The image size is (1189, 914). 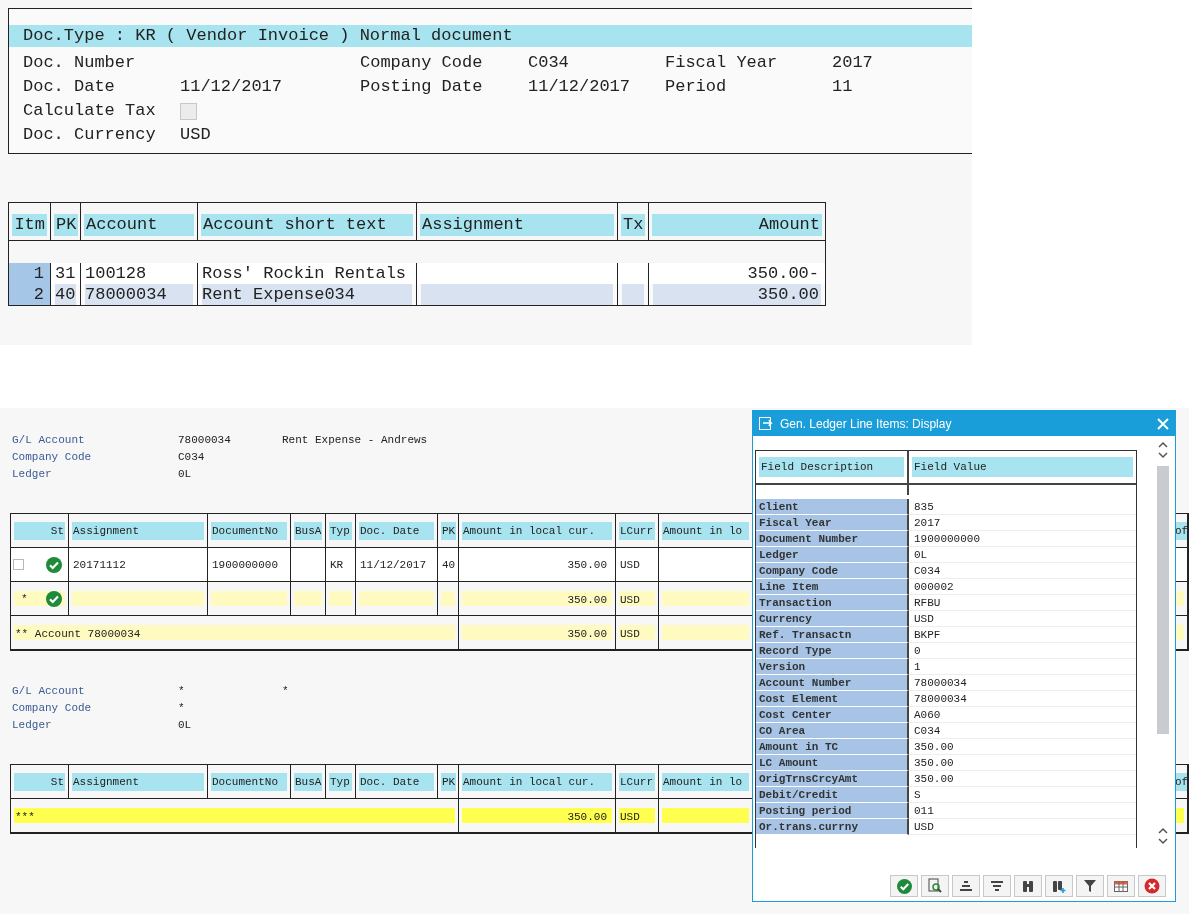 I want to click on column-header: Field Value, so click(x=1022, y=467).